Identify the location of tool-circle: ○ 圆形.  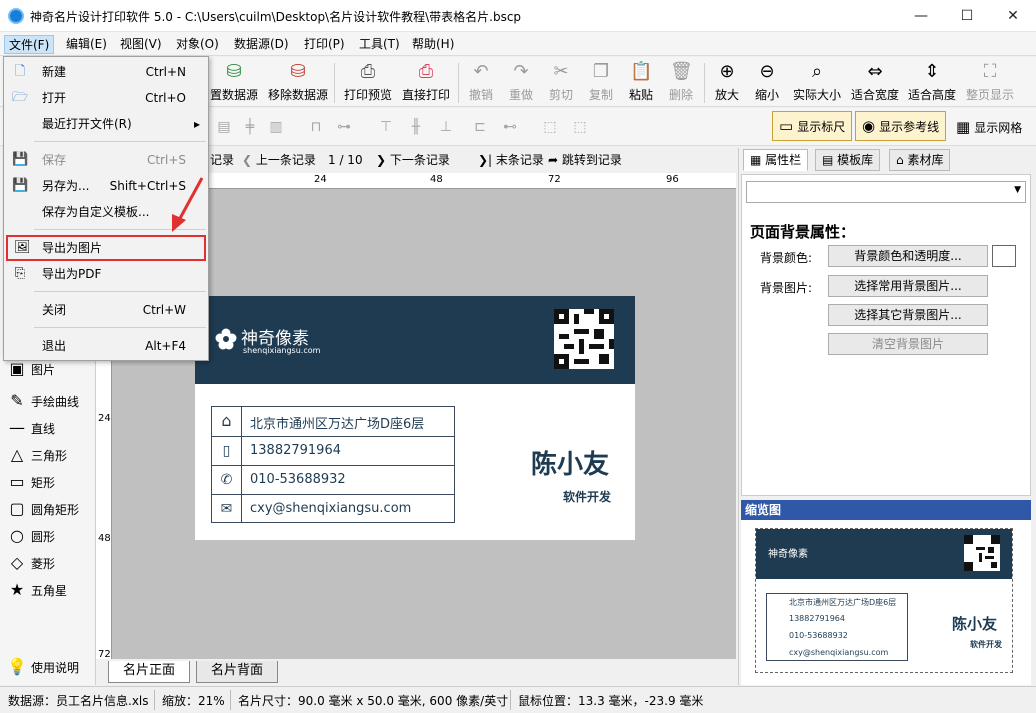
(30, 536).